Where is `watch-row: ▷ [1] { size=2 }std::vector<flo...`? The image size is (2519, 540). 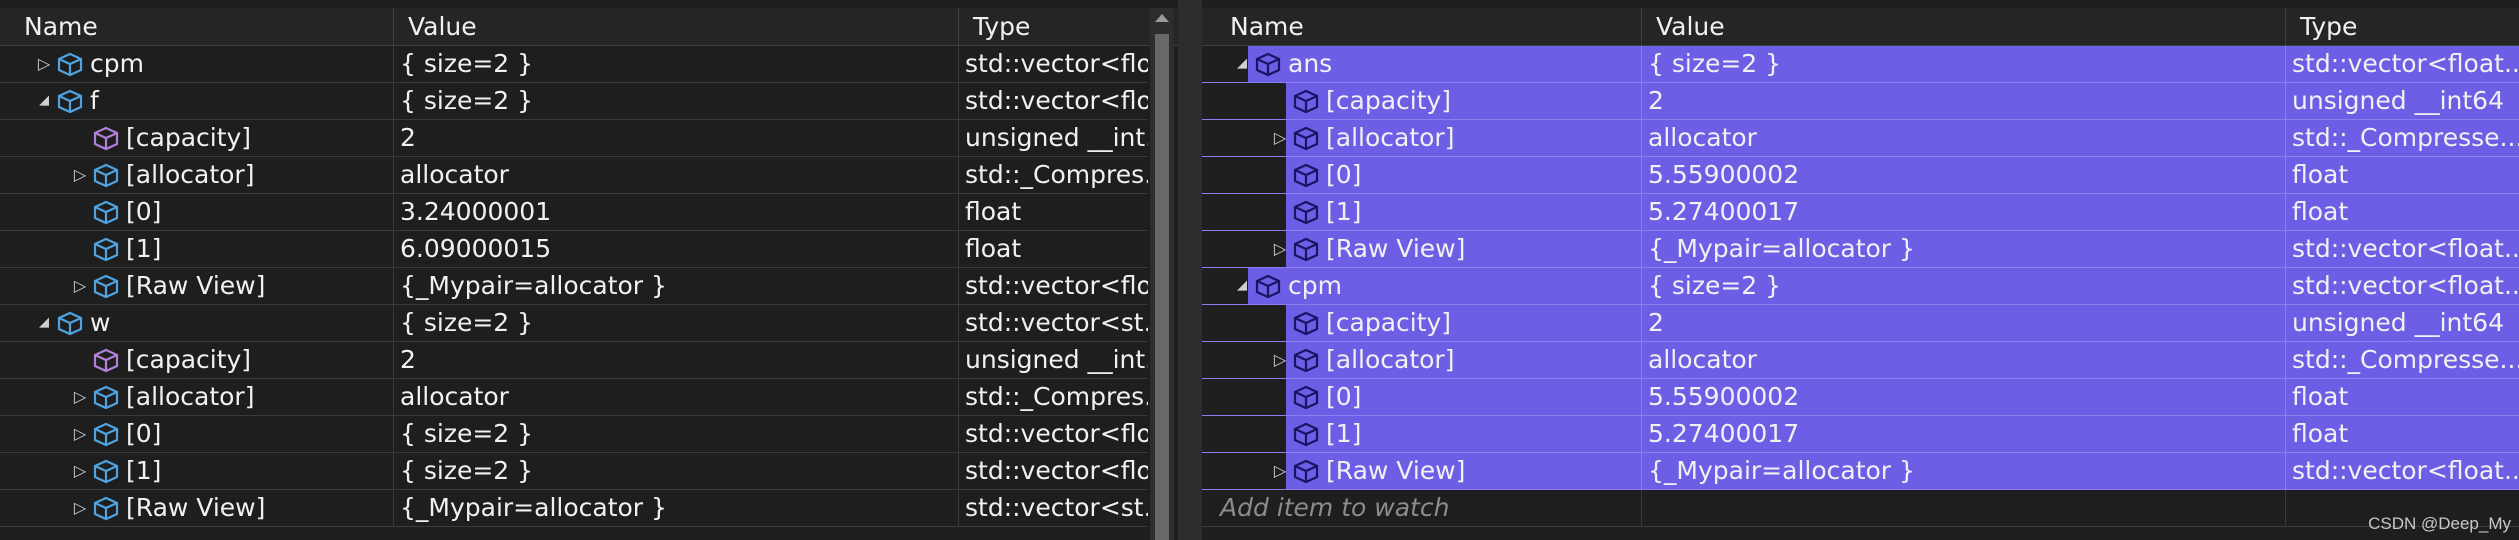
watch-row: ▷ [1] { size=2 }std::vector<flo... is located at coordinates (574, 471).